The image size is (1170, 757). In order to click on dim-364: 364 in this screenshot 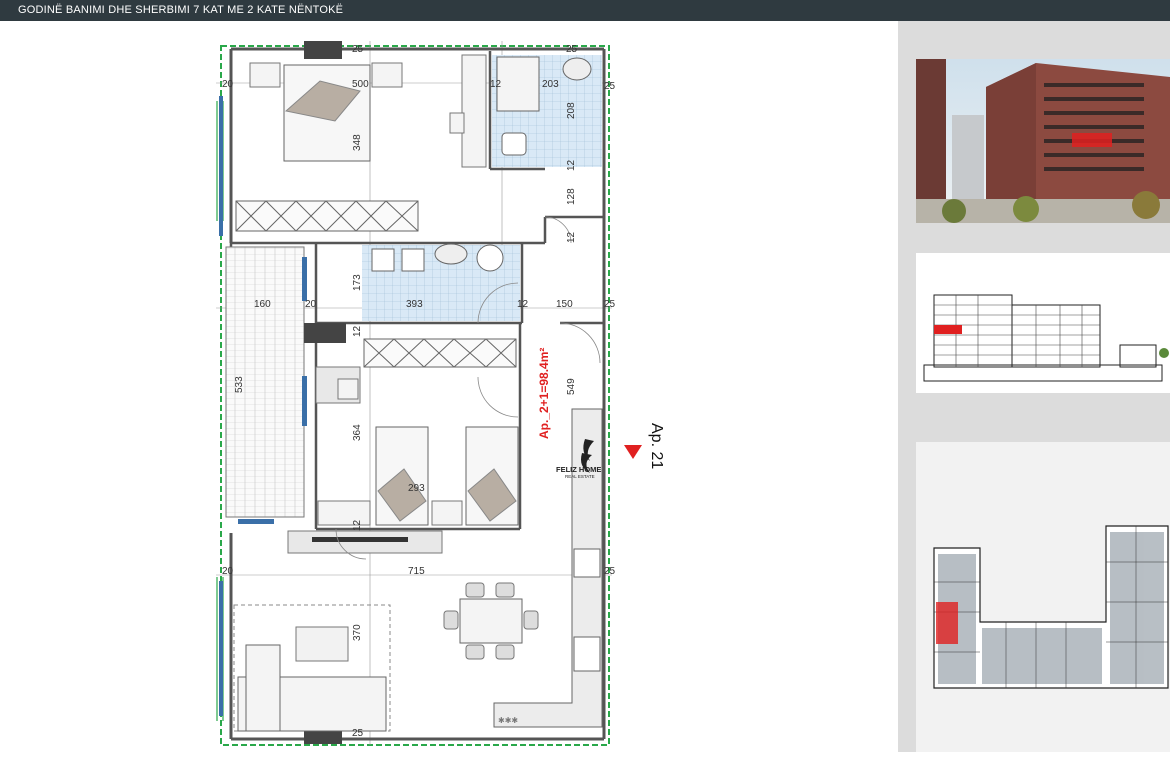, I will do `click(357, 432)`.